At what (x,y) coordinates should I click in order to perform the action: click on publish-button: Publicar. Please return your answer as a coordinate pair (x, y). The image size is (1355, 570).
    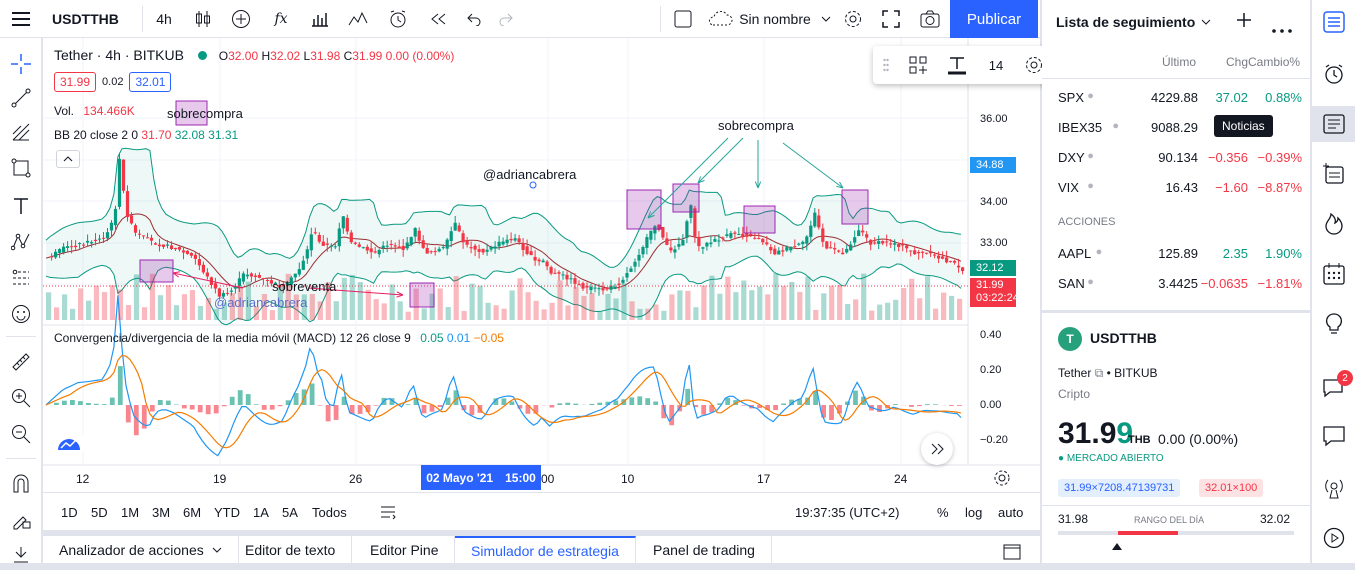
    Looking at the image, I should click on (994, 19).